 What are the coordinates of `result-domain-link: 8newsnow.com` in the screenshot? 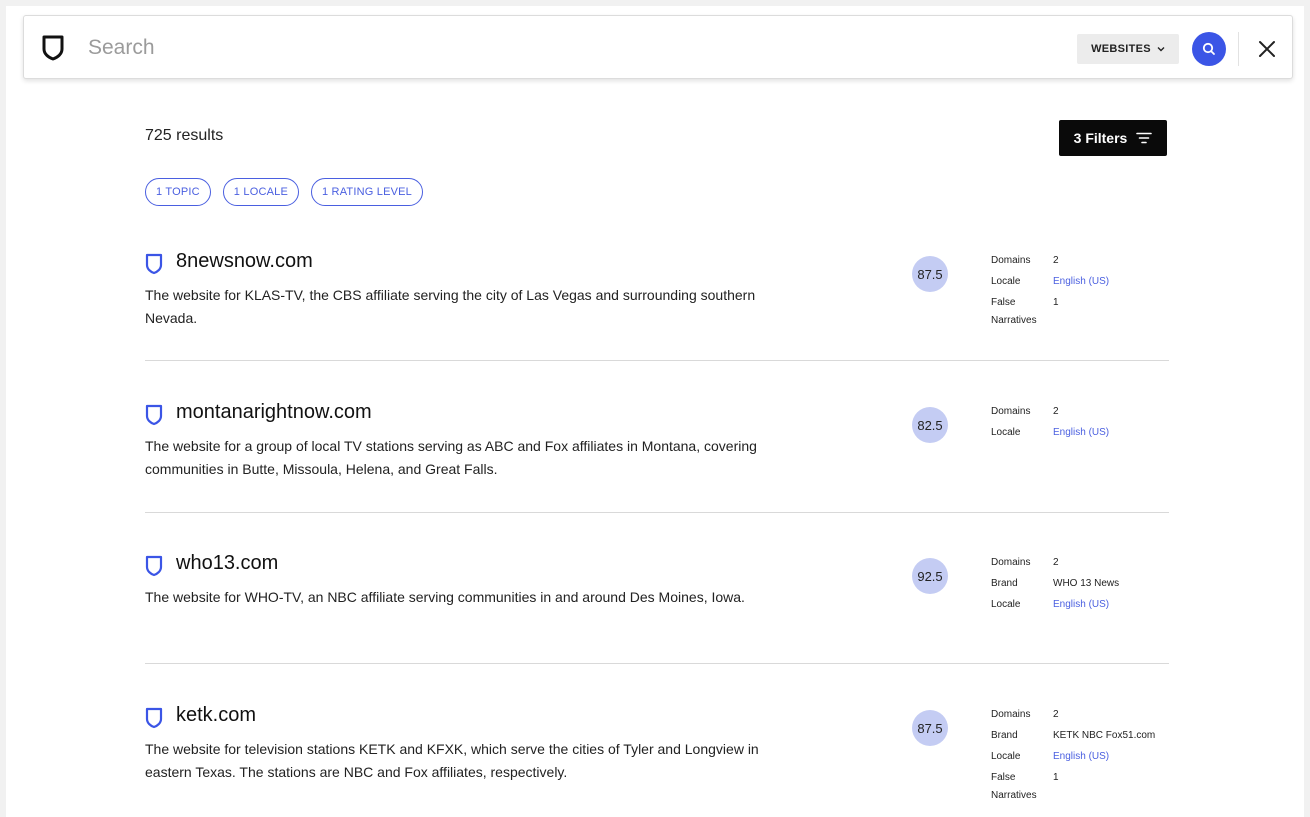 It's located at (244, 261).